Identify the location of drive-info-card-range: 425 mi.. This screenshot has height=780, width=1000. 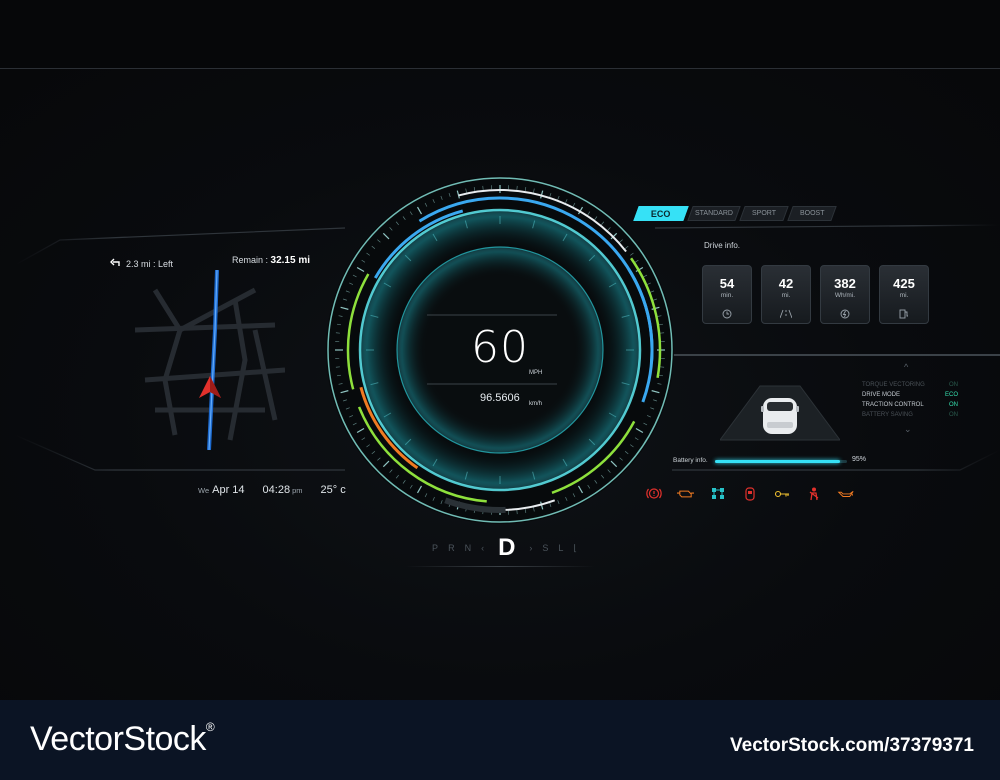
(904, 294).